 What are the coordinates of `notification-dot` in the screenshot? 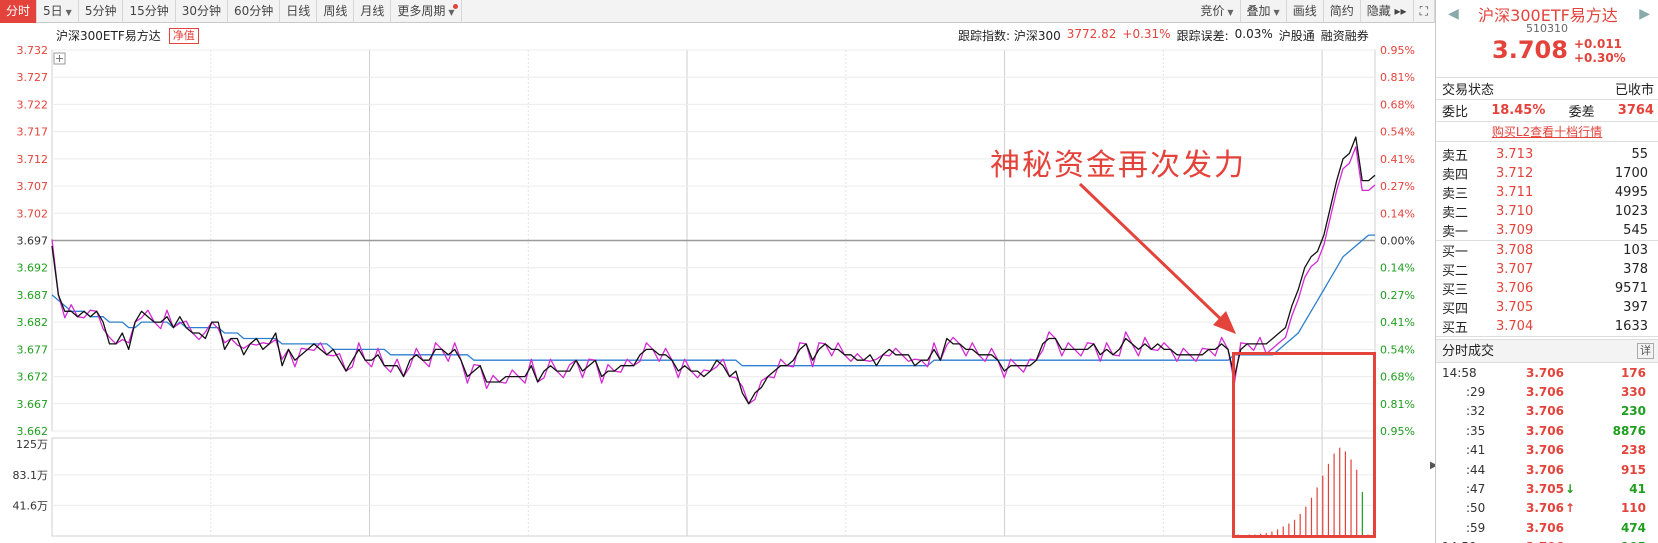 It's located at (455, 6).